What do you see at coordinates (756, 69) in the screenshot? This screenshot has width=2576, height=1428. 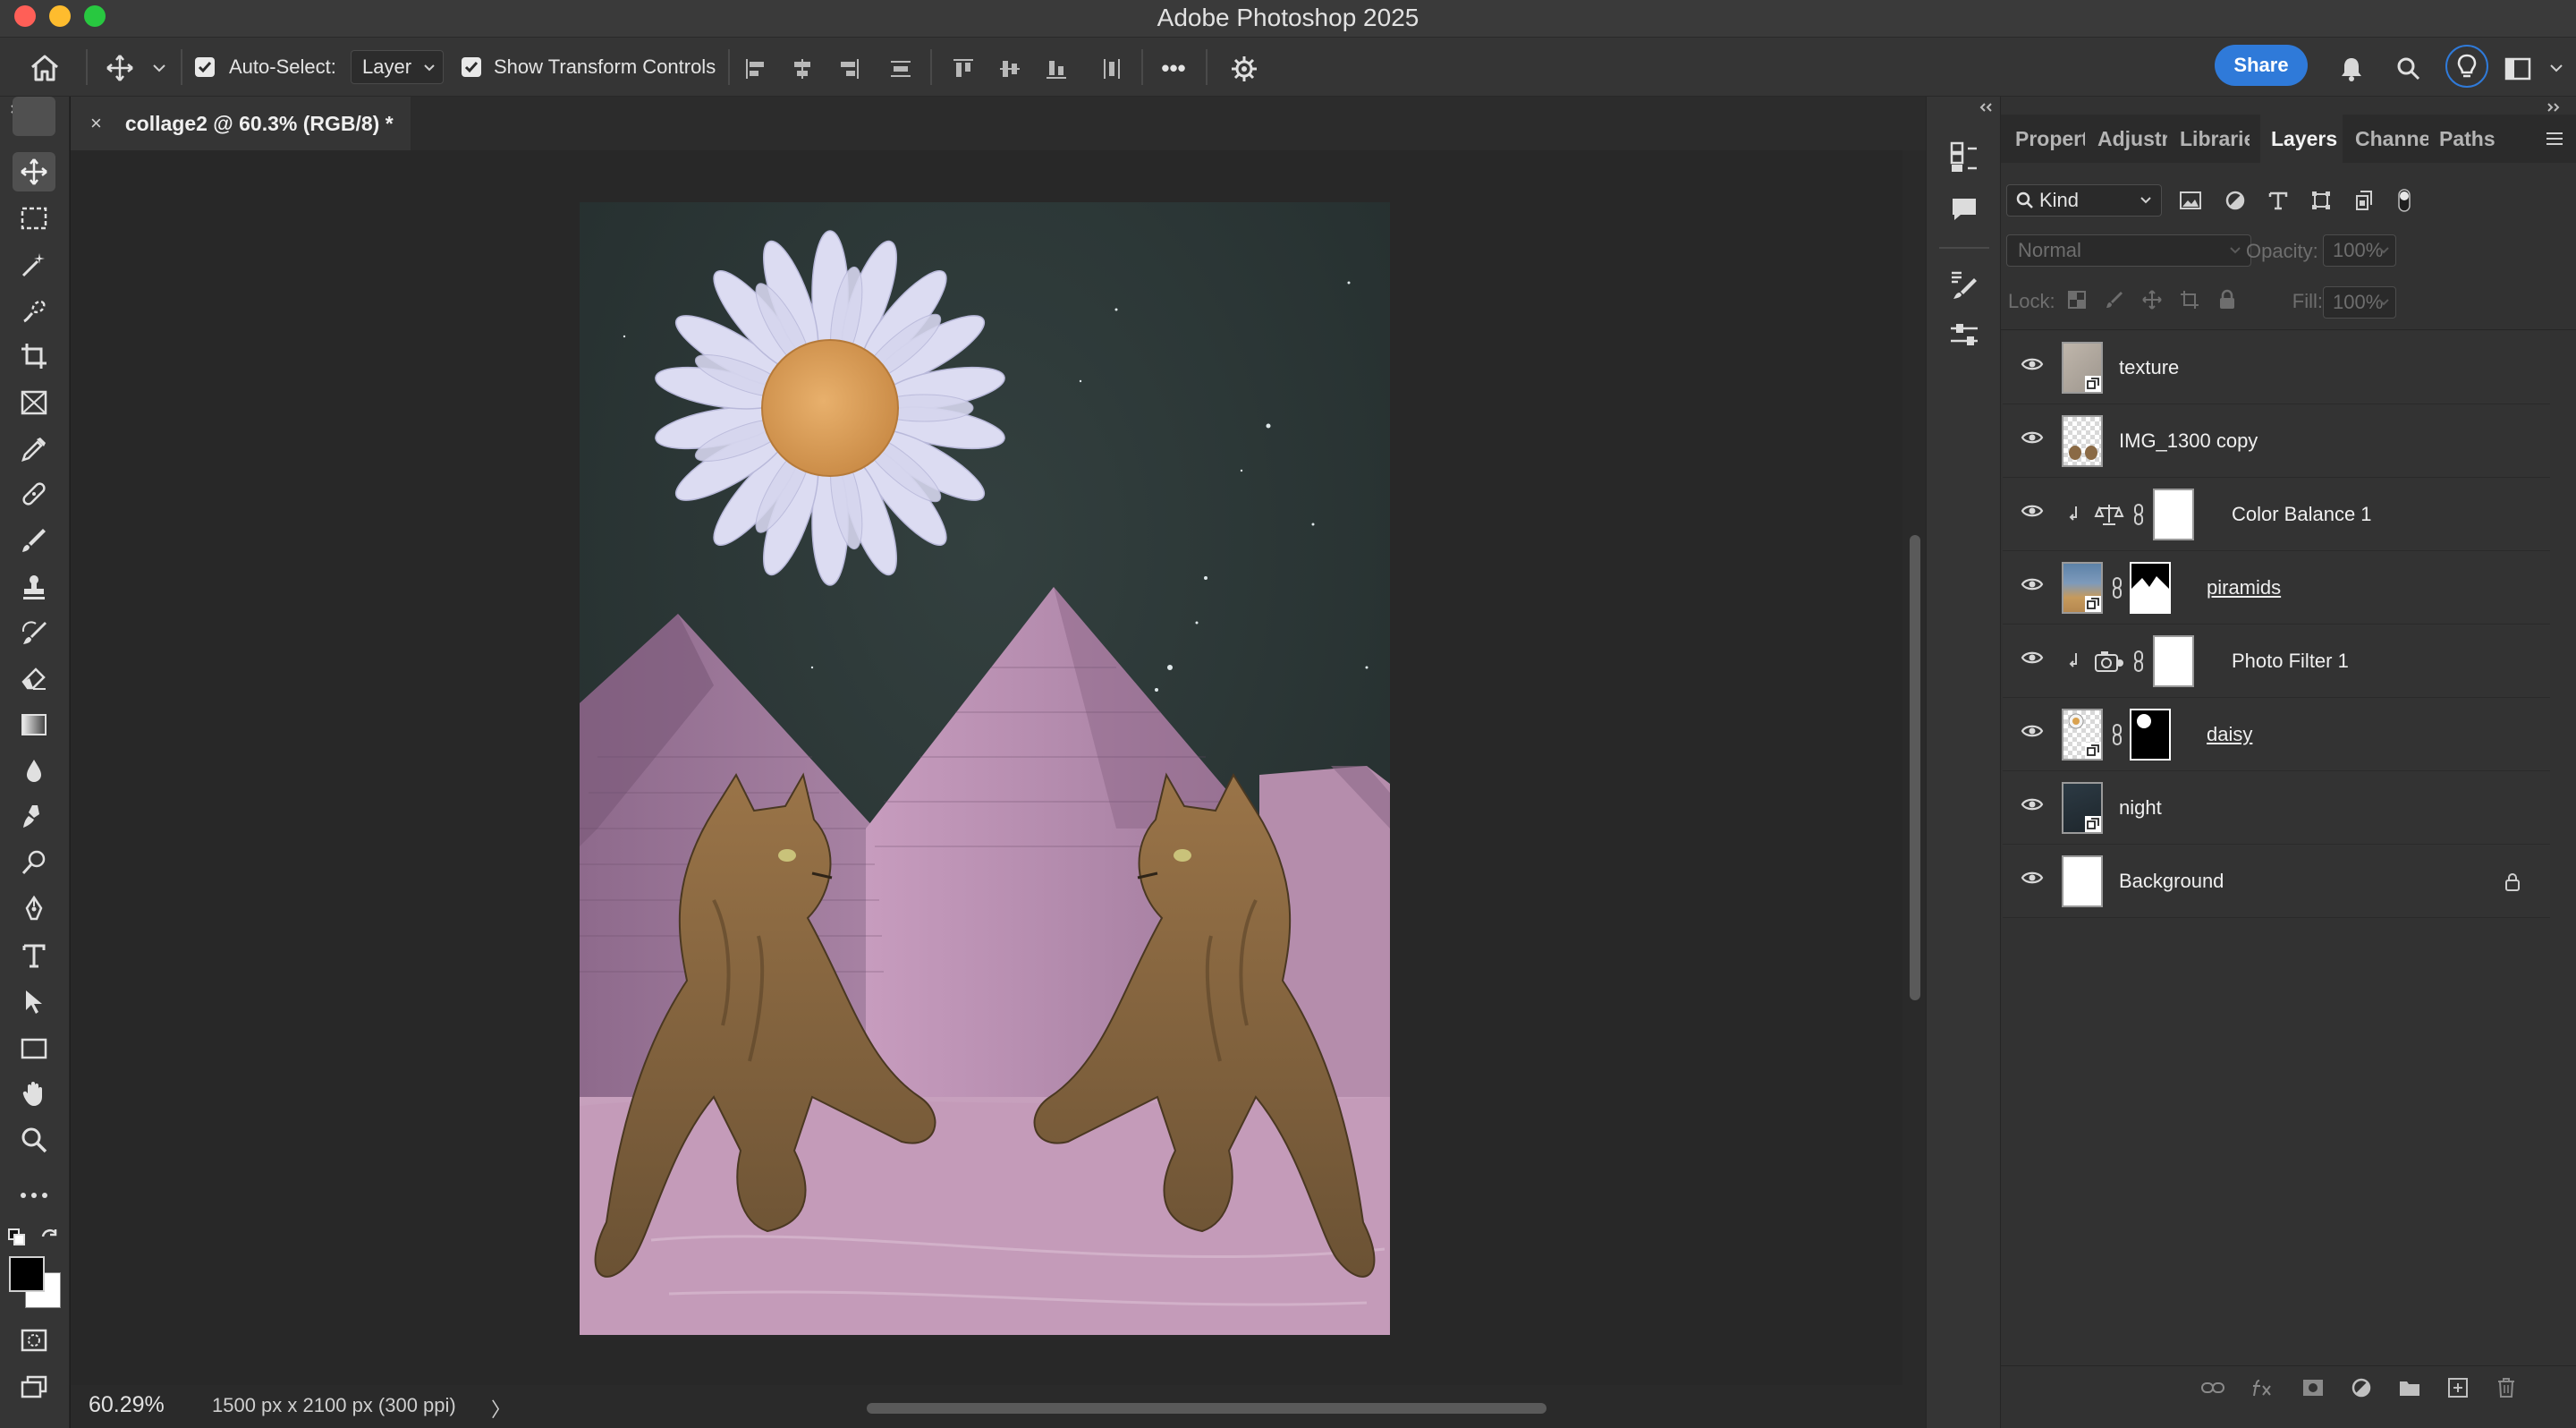 I see `align-left-edges-button` at bounding box center [756, 69].